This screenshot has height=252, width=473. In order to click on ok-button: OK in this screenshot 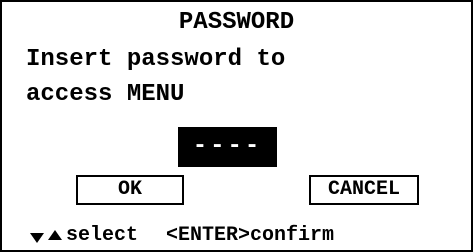, I will do `click(130, 190)`.